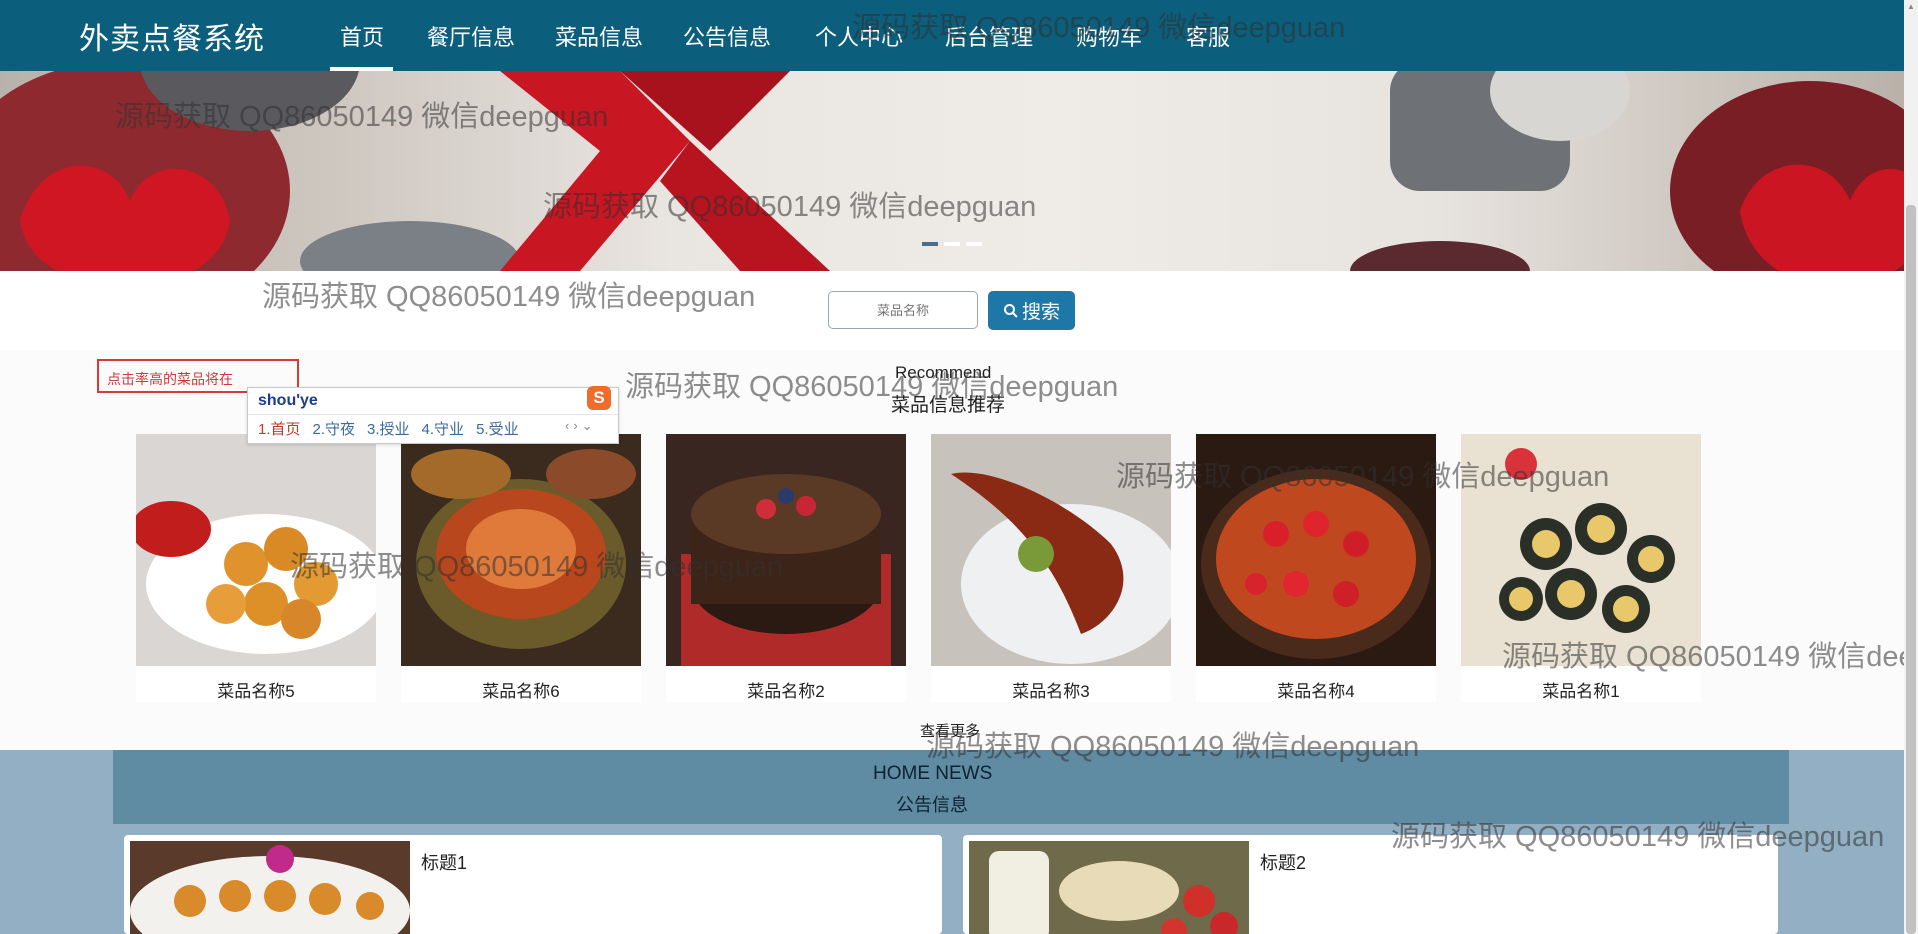 The image size is (1918, 934). Describe the element at coordinates (256, 691) in the screenshot. I see `product-name: 菜品名称5` at that location.